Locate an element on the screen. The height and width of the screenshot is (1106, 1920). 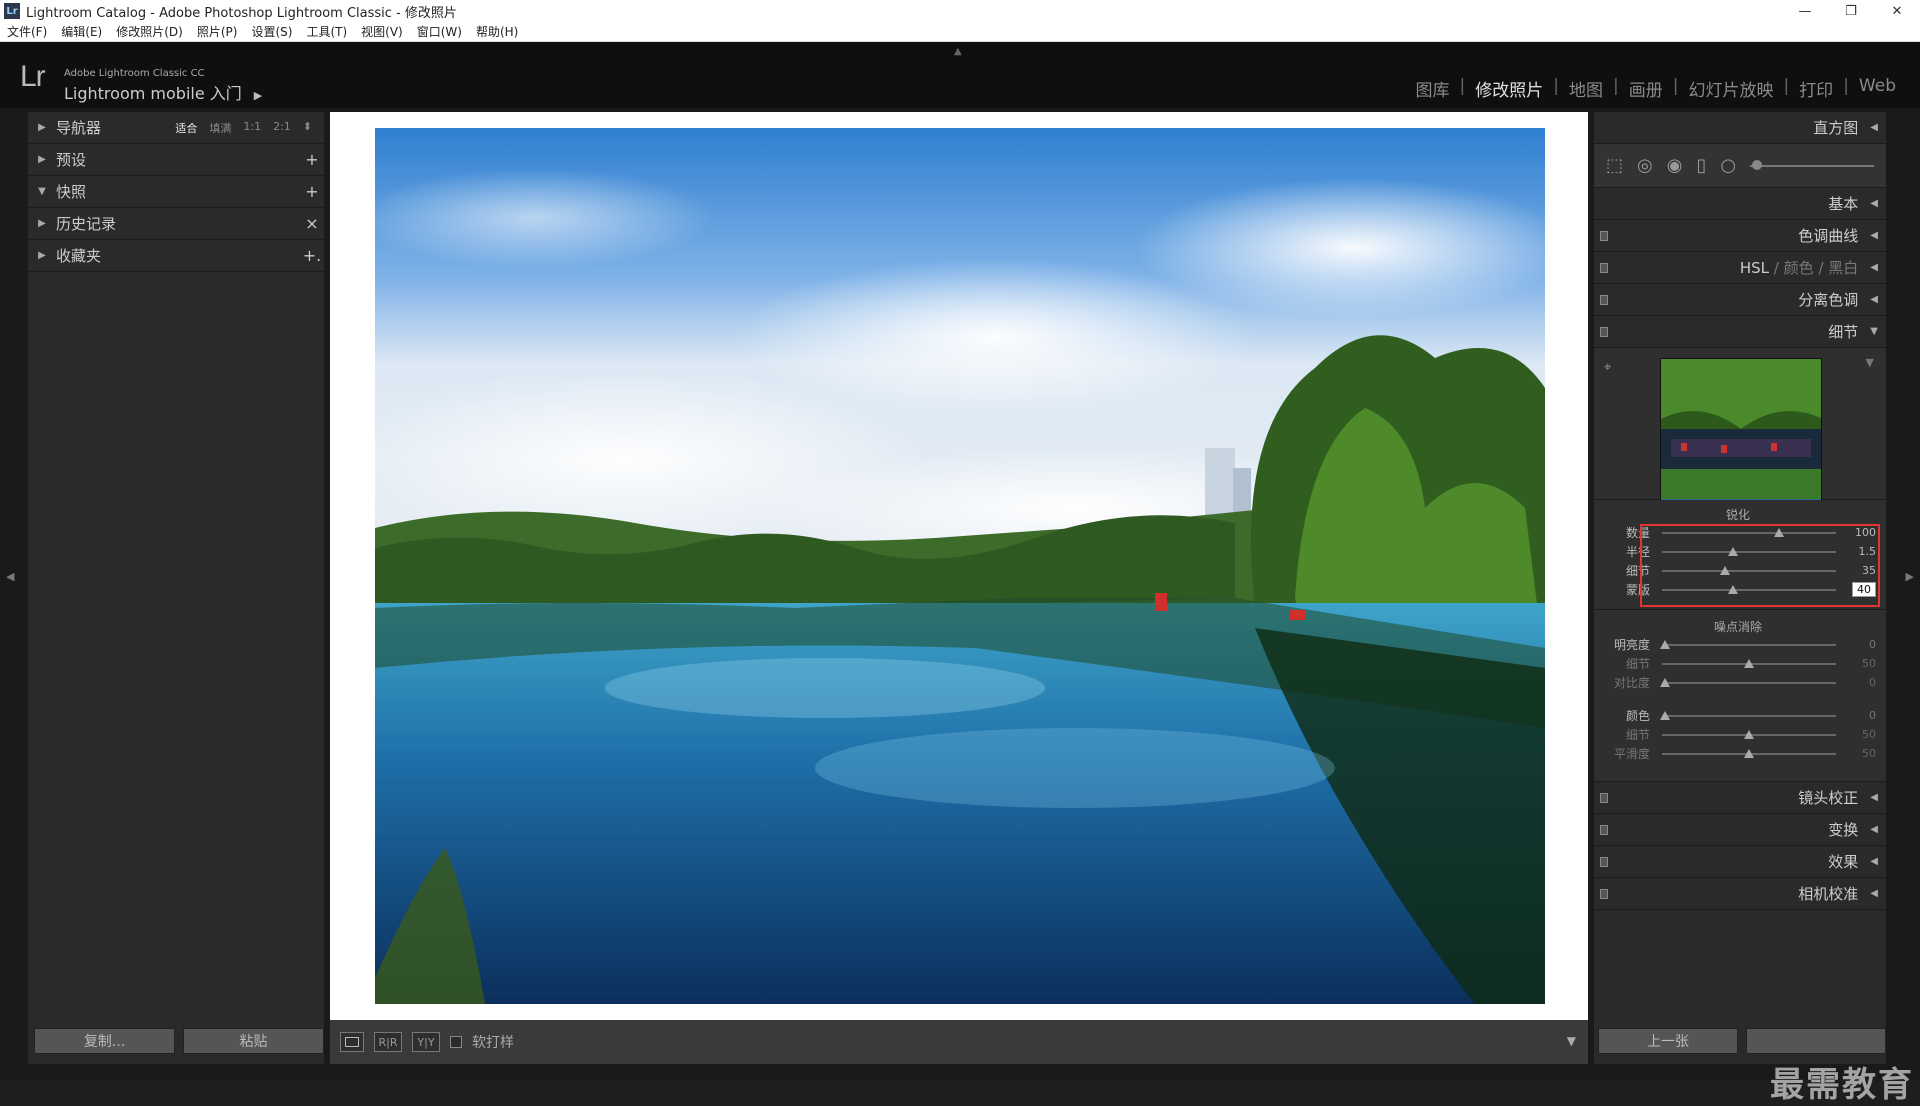
nr-lum-contrast-value: 0 is located at coordinates (1864, 682).